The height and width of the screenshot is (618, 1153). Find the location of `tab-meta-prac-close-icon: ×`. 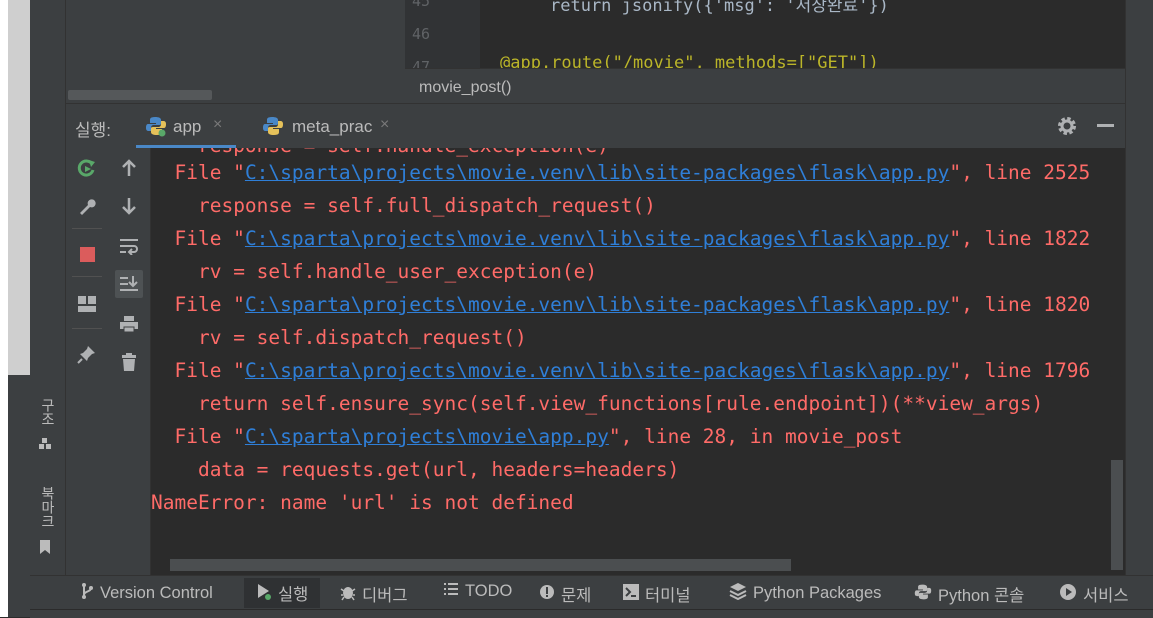

tab-meta-prac-close-icon: × is located at coordinates (384, 125).